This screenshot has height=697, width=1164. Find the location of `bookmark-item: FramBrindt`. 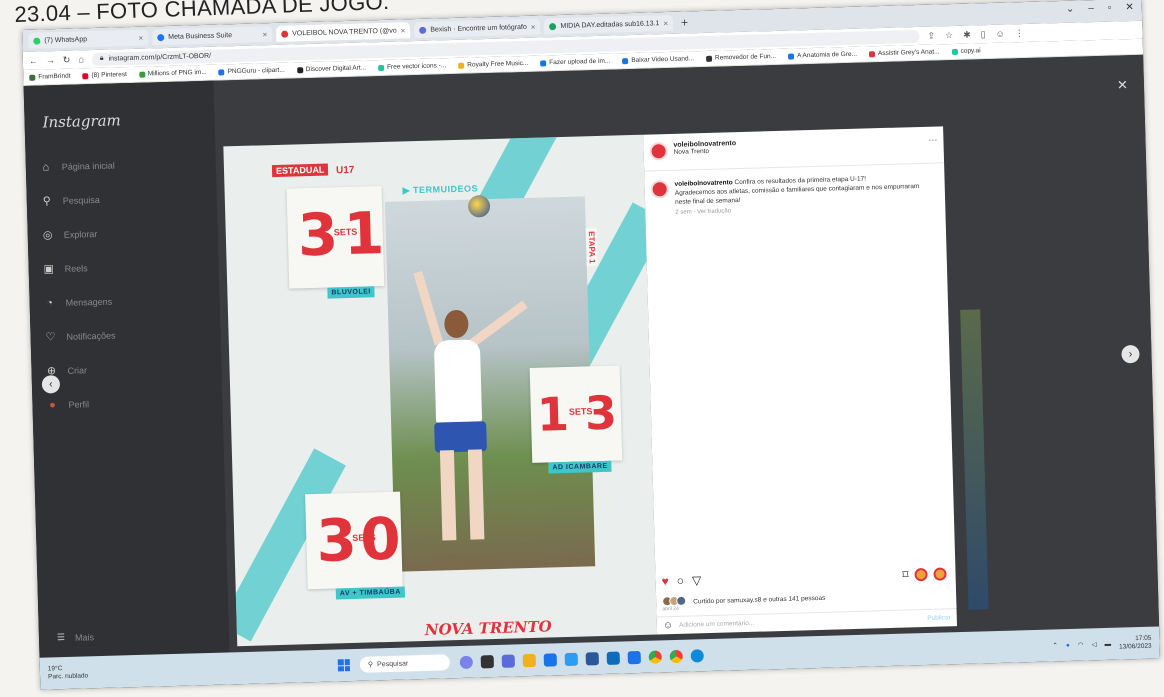

bookmark-item: FramBrindt is located at coordinates (50, 77).